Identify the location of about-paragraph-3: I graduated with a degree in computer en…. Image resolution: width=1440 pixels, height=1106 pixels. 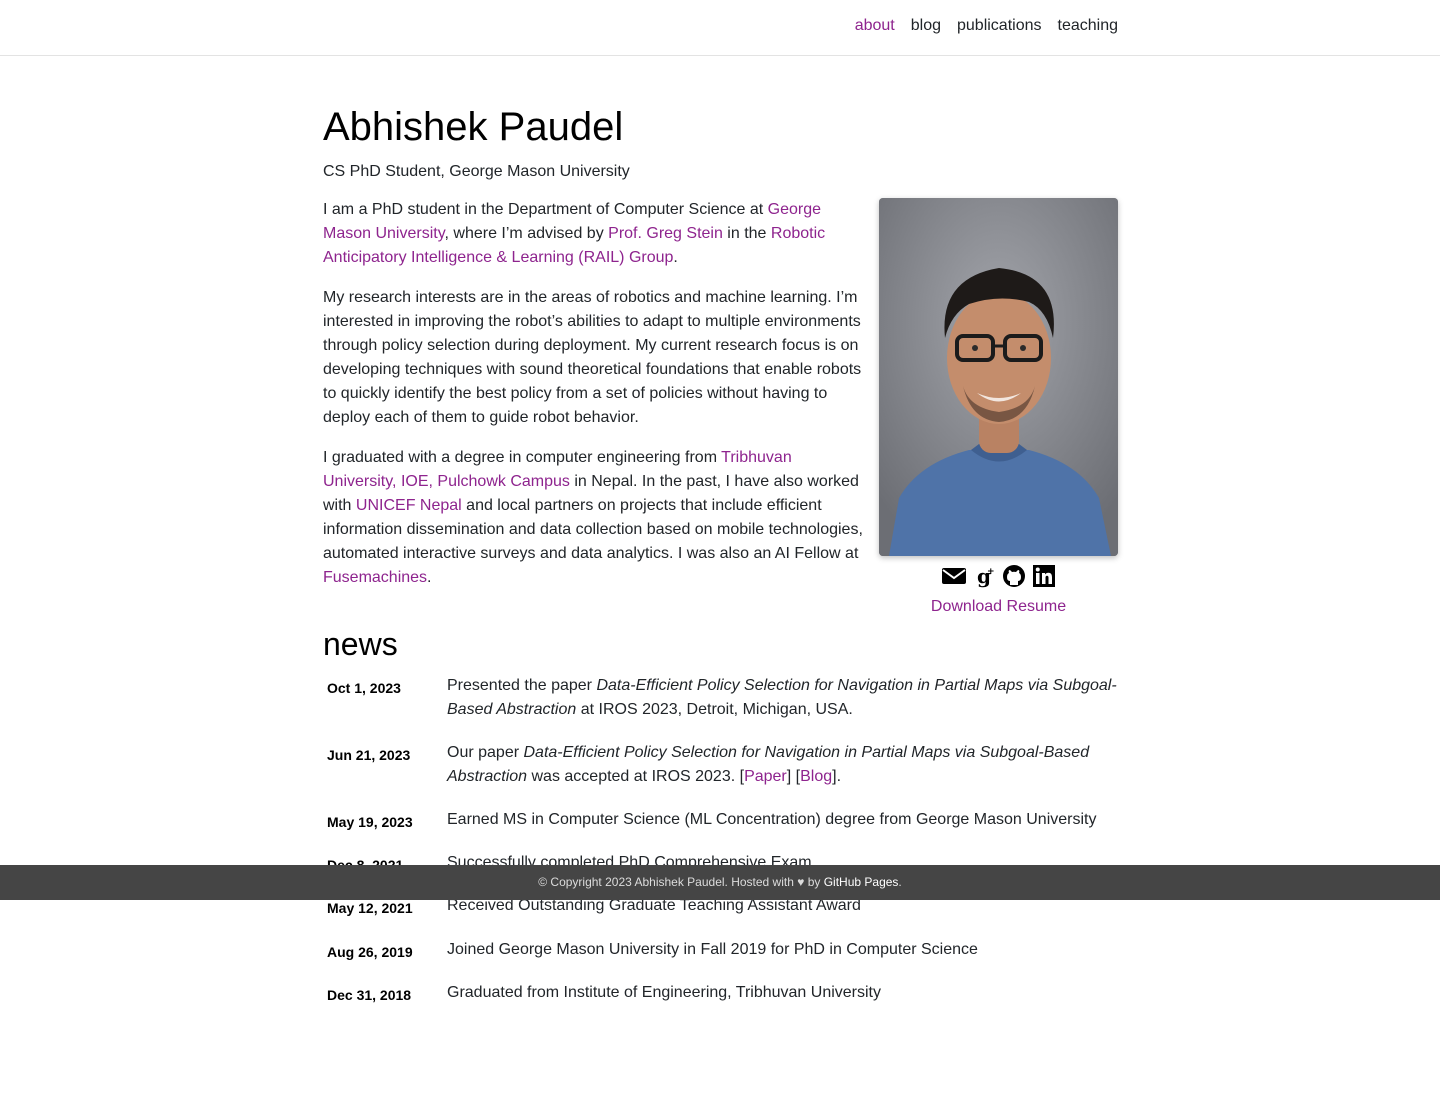
(595, 518).